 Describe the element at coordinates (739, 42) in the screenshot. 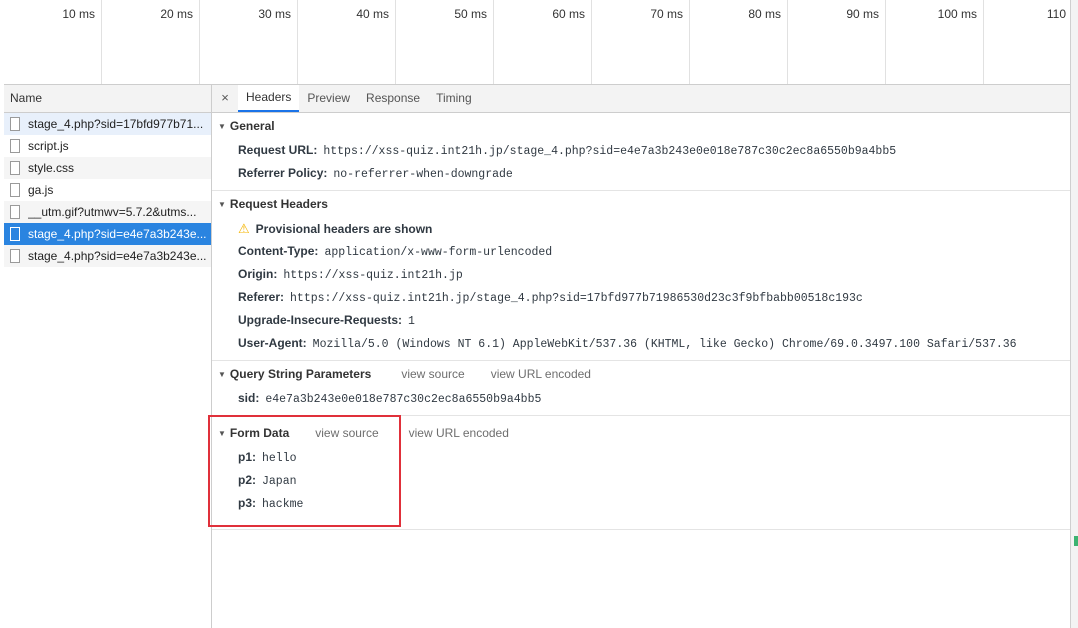

I see `timeline-tick: 80 ms` at that location.